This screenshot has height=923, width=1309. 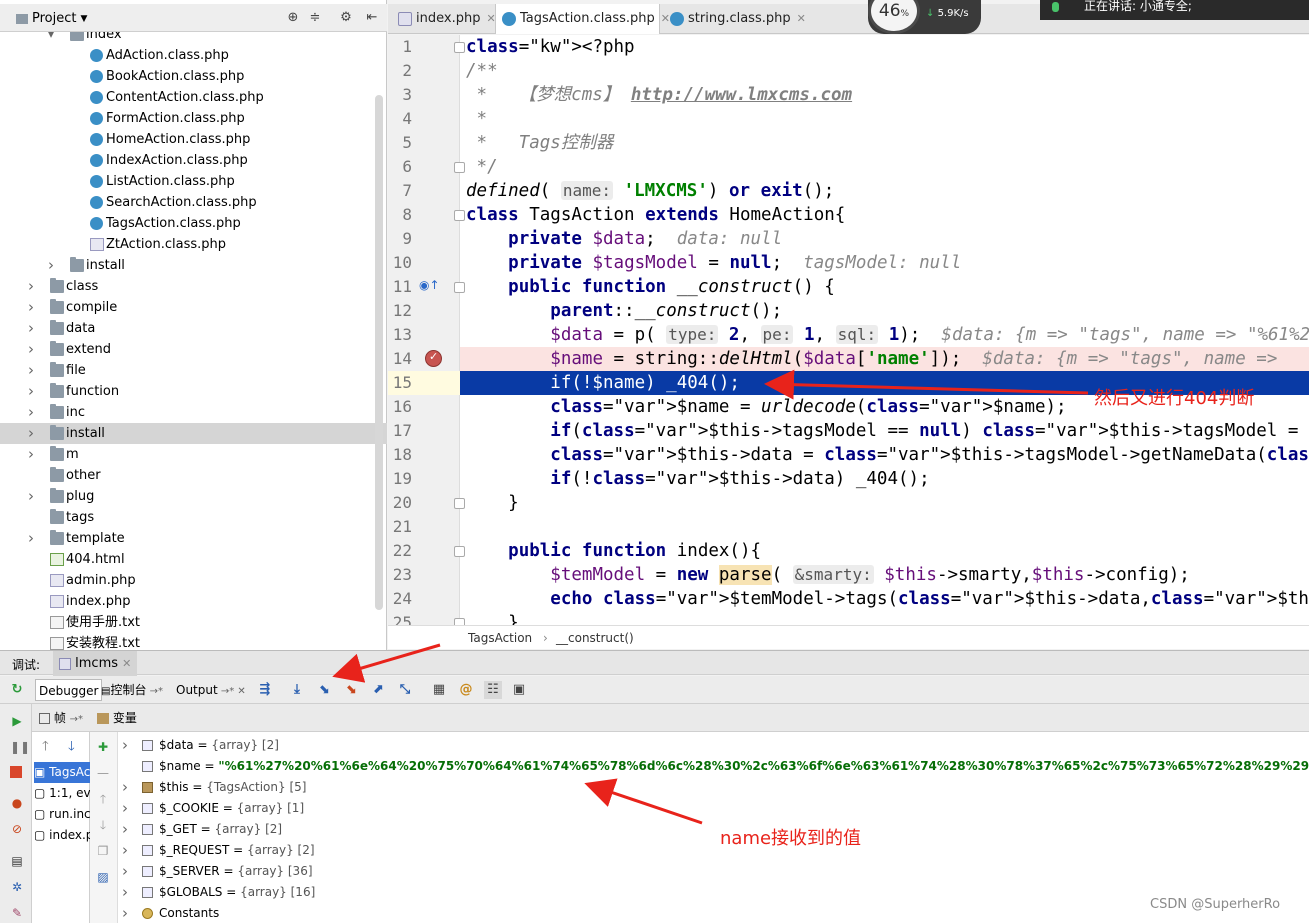 What do you see at coordinates (713, 871) in the screenshot?
I see `variable-row: › $_SERVER = {array} [36]` at bounding box center [713, 871].